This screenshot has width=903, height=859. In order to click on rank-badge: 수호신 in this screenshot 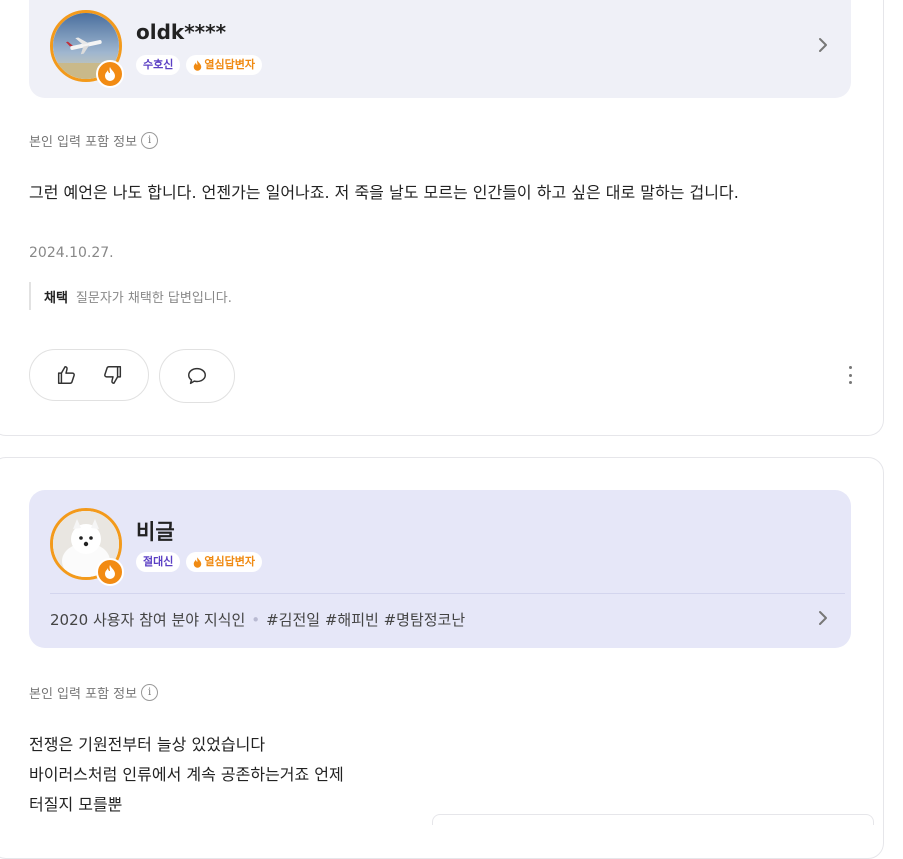, I will do `click(158, 65)`.